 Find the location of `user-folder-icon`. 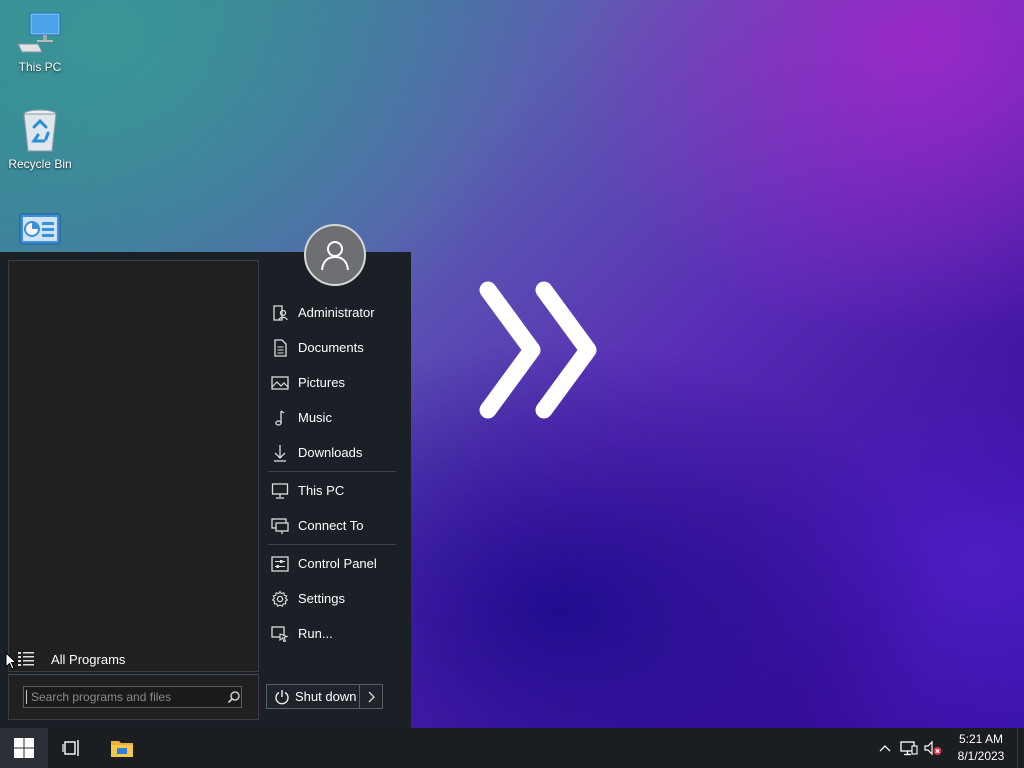

user-folder-icon is located at coordinates (280, 313).